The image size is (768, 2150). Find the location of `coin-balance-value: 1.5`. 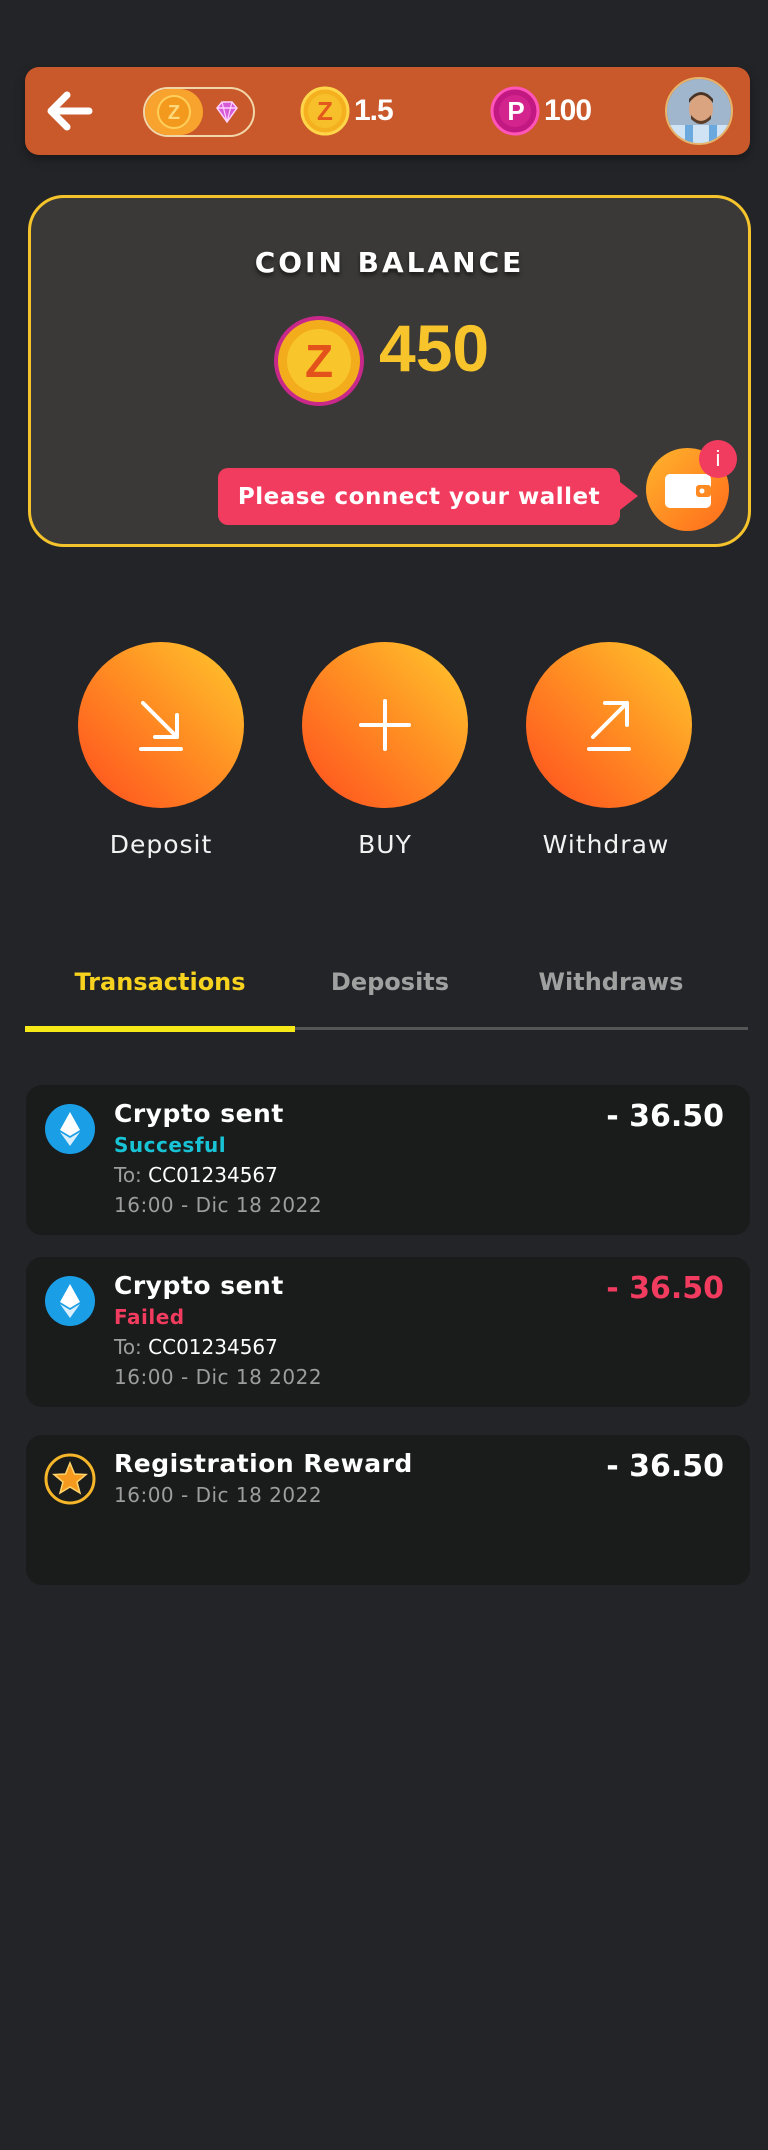

coin-balance-value: 1.5 is located at coordinates (374, 110).